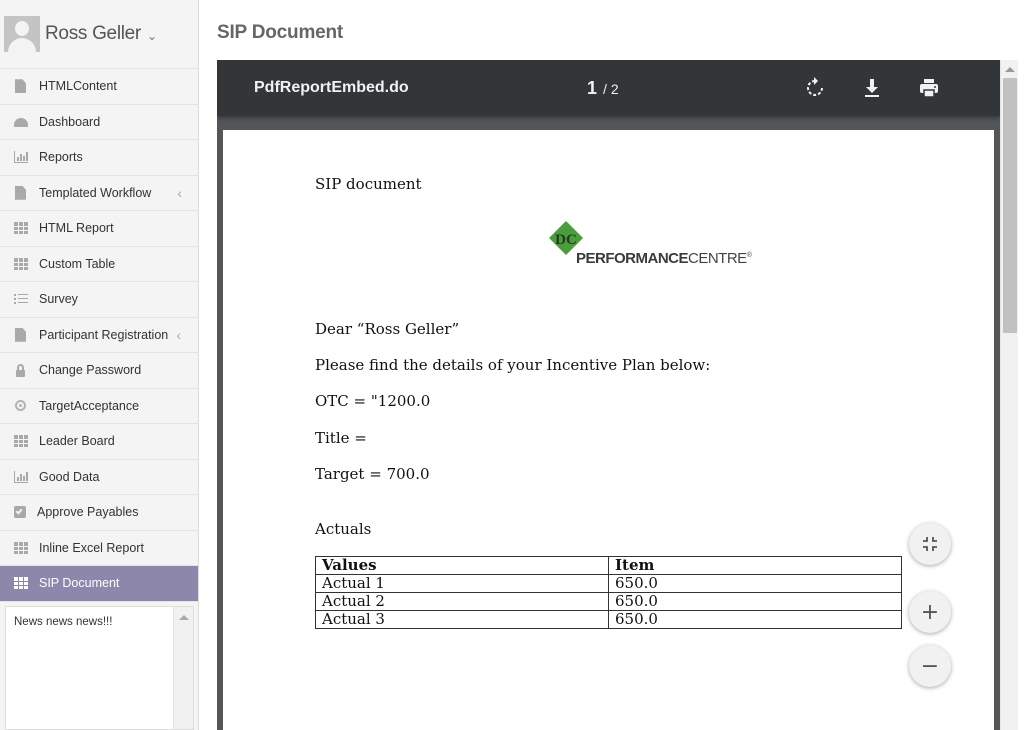  I want to click on sidebar-item-label: Inline Excel Report, so click(91, 547).